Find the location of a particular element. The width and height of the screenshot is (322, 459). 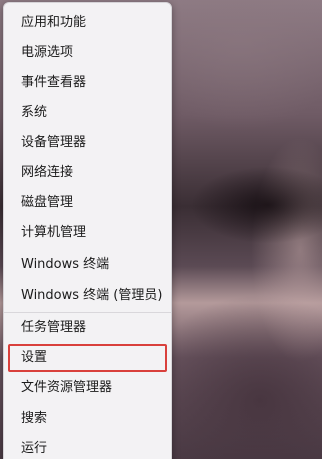

menu-item-run: 运行 is located at coordinates (87, 447).